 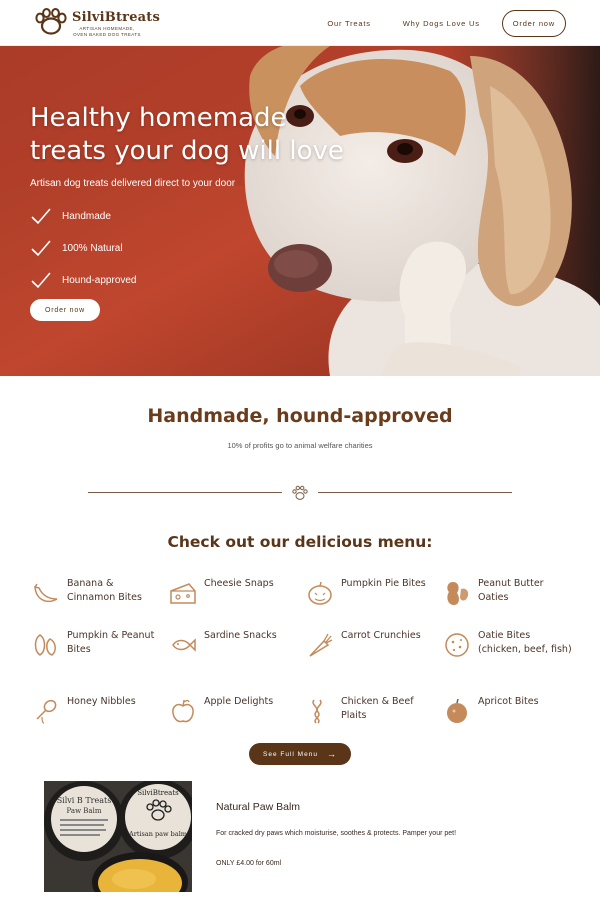 I want to click on menu-item-label: Oatie Bites (chicken, beef, fish), so click(x=525, y=642).